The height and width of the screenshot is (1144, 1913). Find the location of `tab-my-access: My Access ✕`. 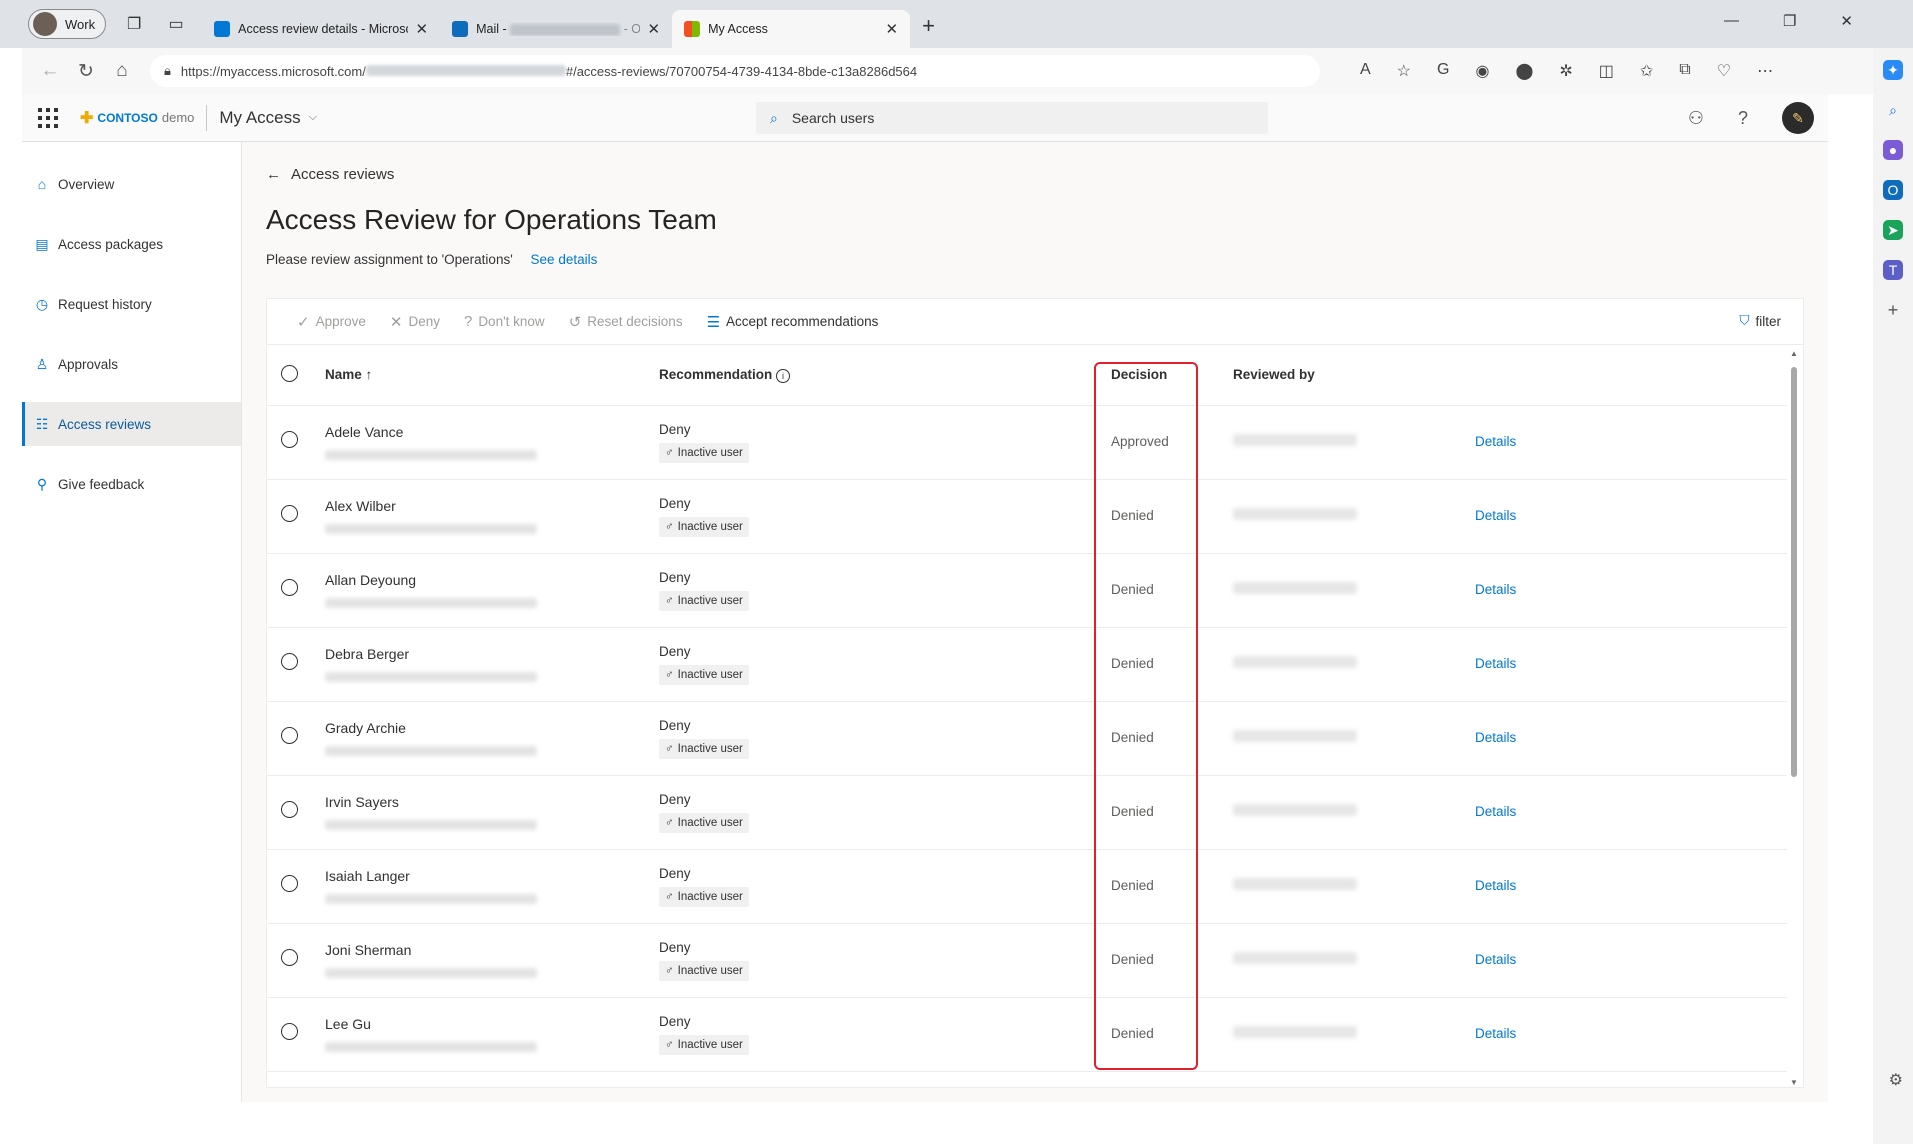

tab-my-access: My Access ✕ is located at coordinates (791, 29).